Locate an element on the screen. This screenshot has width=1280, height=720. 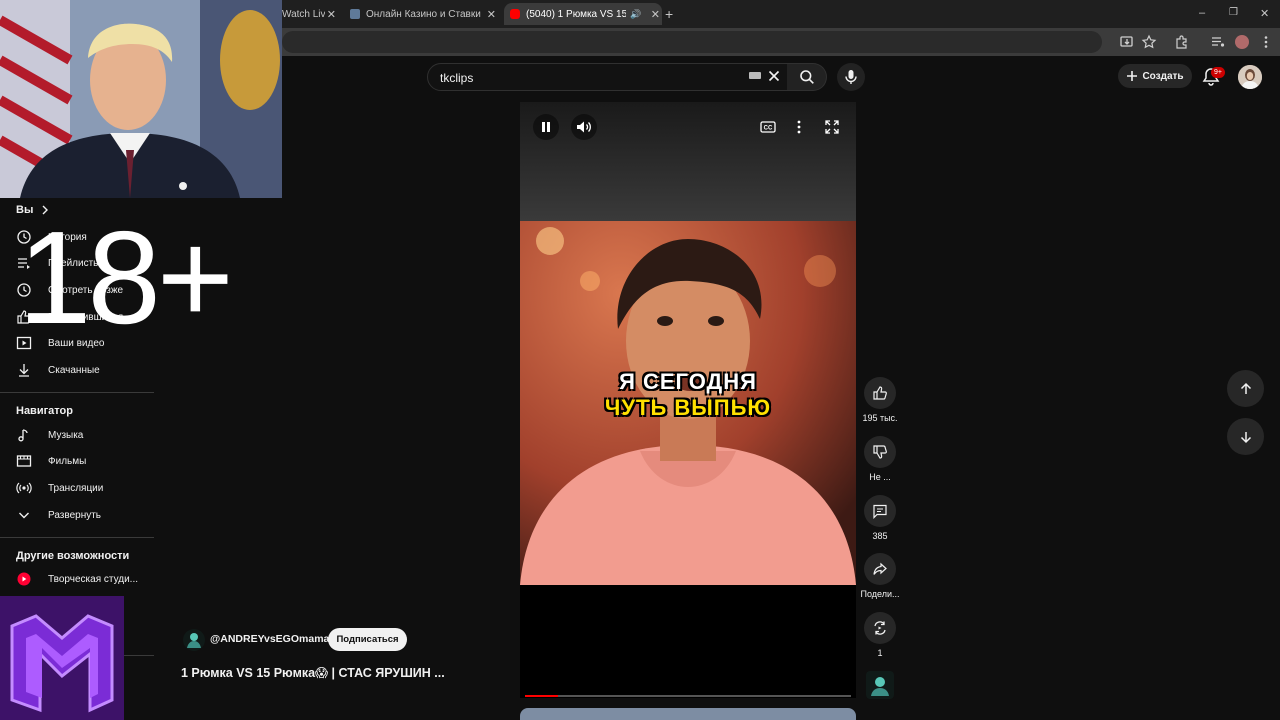
share-button is located at coordinates (880, 569).